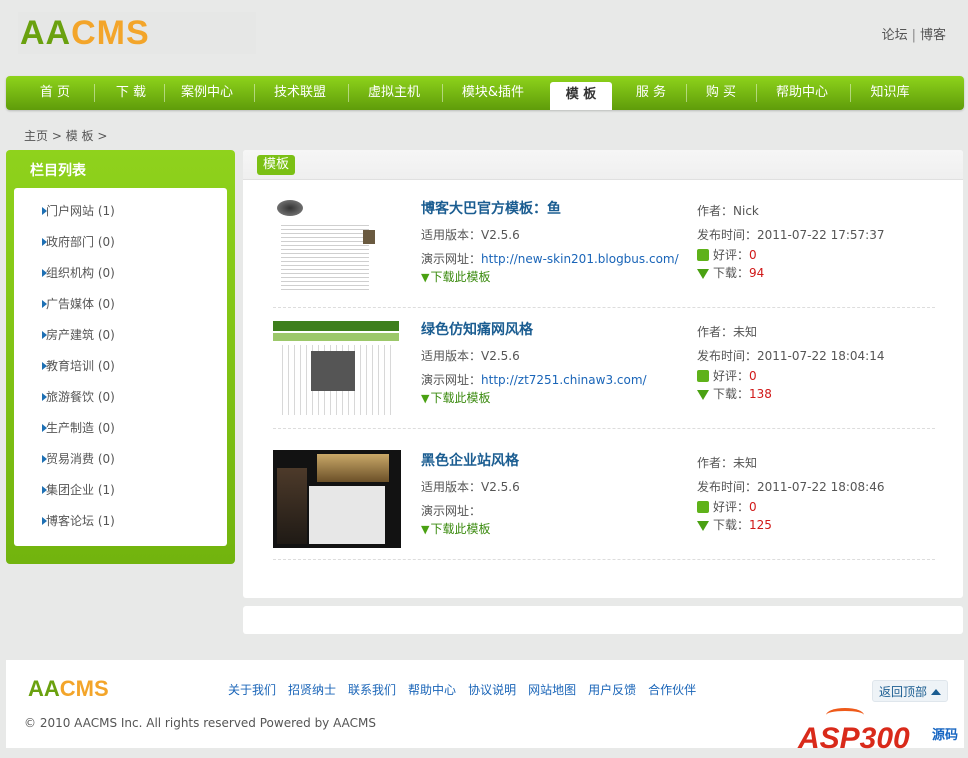  What do you see at coordinates (552, 690) in the screenshot?
I see `footer-link-sitemap: 网站地图` at bounding box center [552, 690].